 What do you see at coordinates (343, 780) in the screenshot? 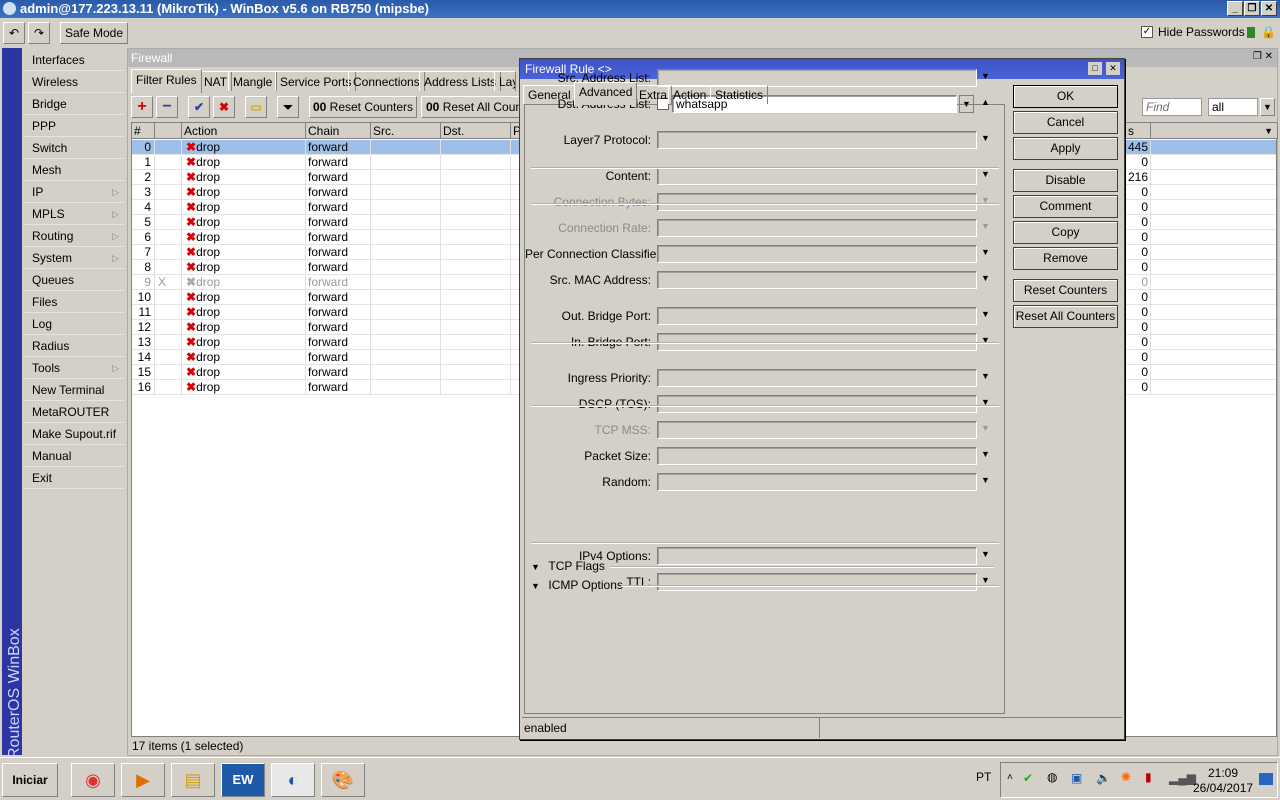
I see `paint-icon: 🎨` at bounding box center [343, 780].